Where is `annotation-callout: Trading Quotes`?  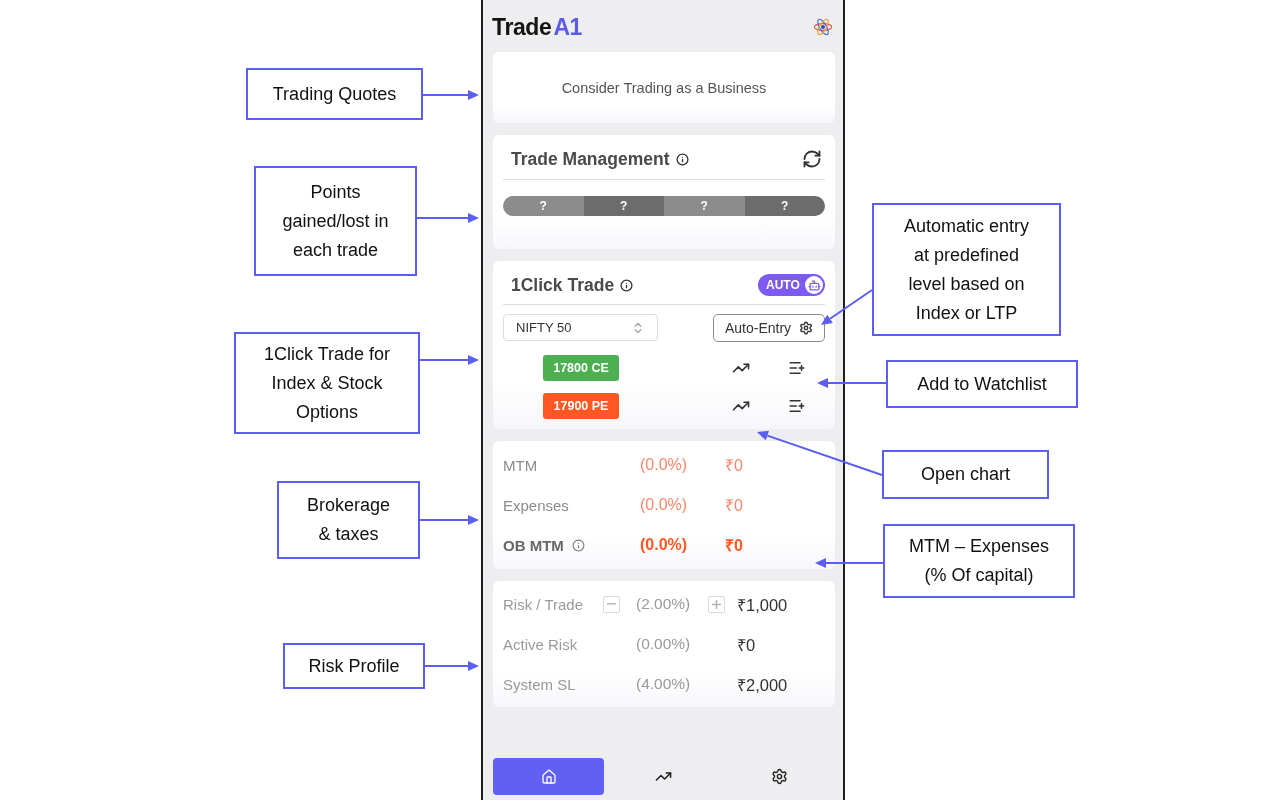
annotation-callout: Trading Quotes is located at coordinates (334, 94).